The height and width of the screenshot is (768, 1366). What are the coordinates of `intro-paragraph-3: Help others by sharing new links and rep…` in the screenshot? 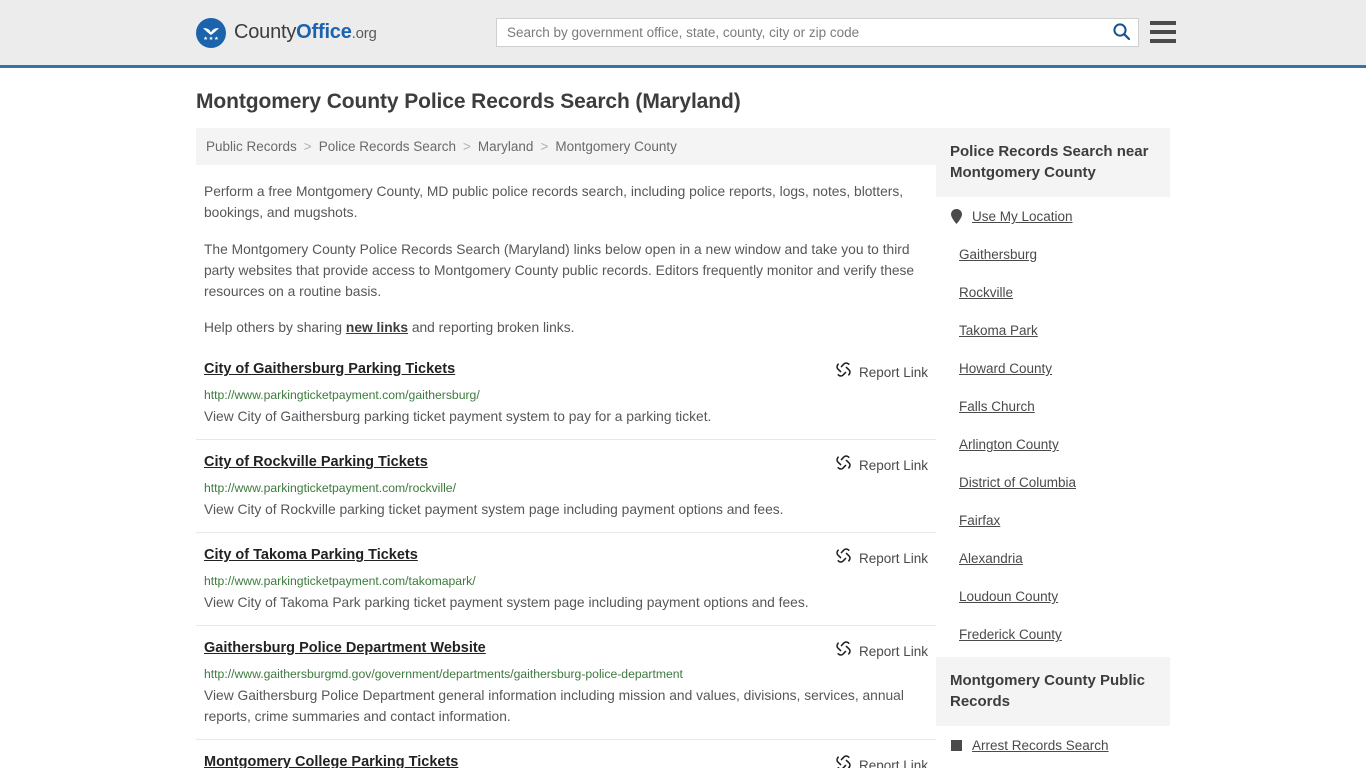 It's located at (566, 327).